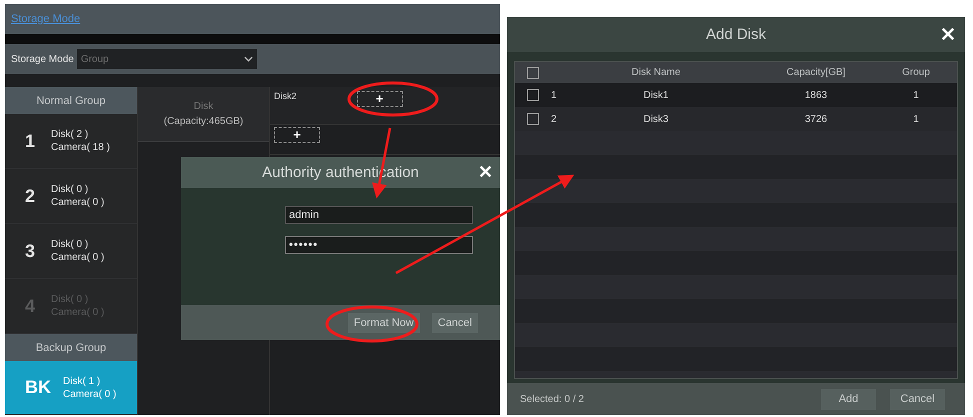 The height and width of the screenshot is (417, 973). Describe the element at coordinates (166, 59) in the screenshot. I see `storage-mode-dropdown: Group` at that location.